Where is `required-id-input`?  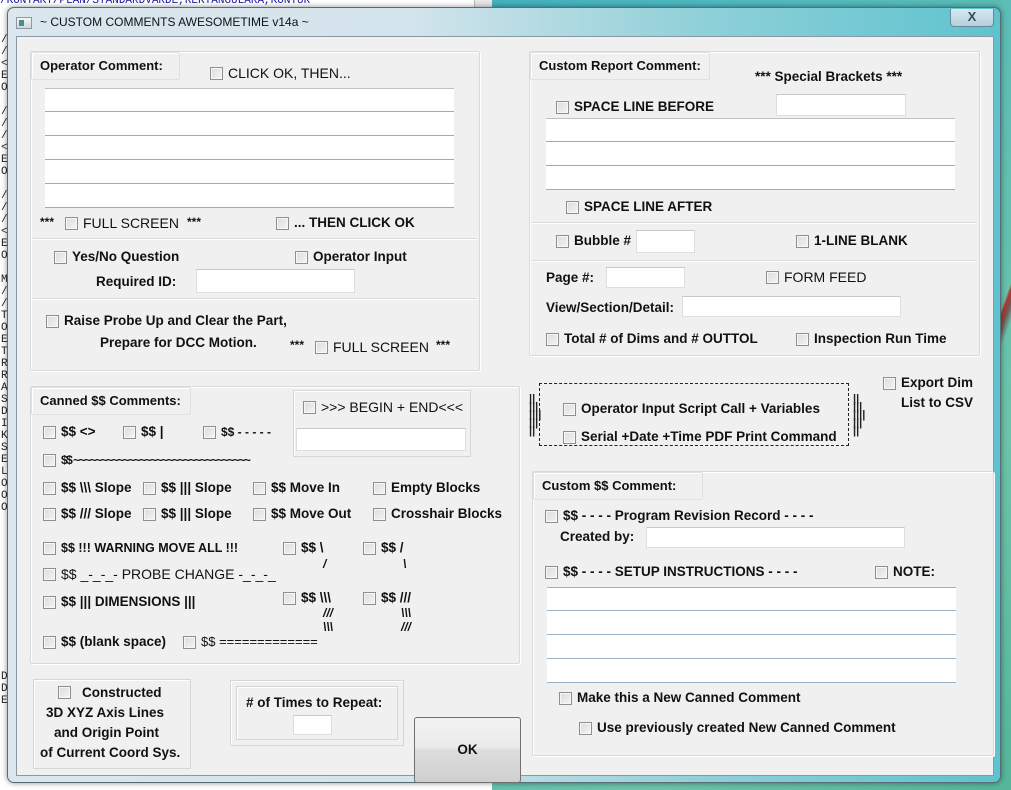
required-id-input is located at coordinates (275, 281).